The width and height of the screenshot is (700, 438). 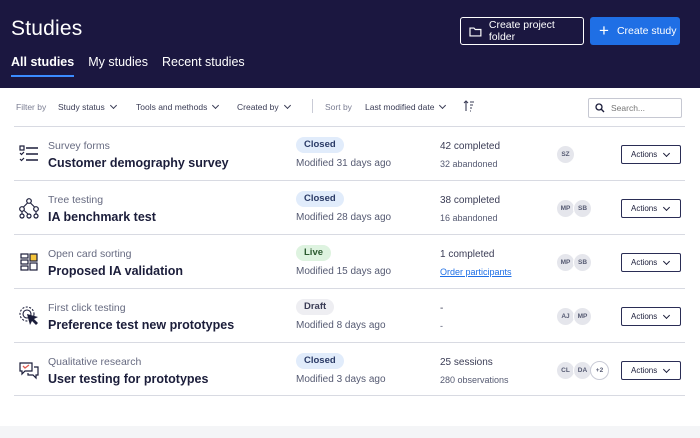 I want to click on study-type: Open card sorting, so click(x=90, y=254).